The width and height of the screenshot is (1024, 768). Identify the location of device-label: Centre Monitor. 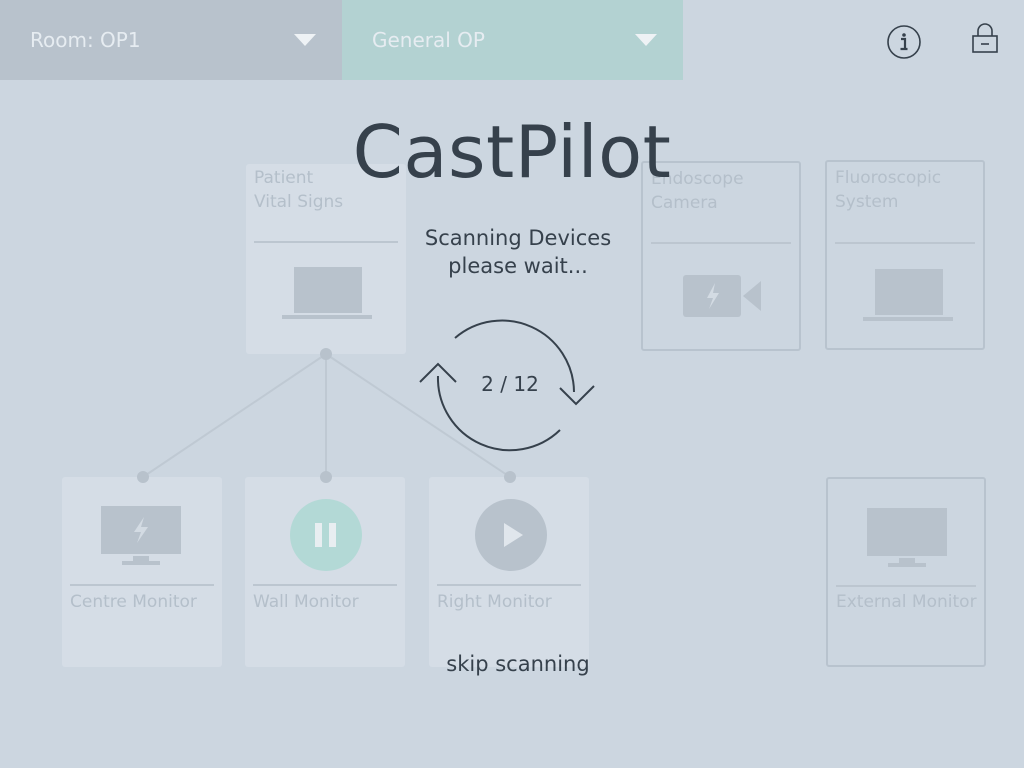
(133, 602).